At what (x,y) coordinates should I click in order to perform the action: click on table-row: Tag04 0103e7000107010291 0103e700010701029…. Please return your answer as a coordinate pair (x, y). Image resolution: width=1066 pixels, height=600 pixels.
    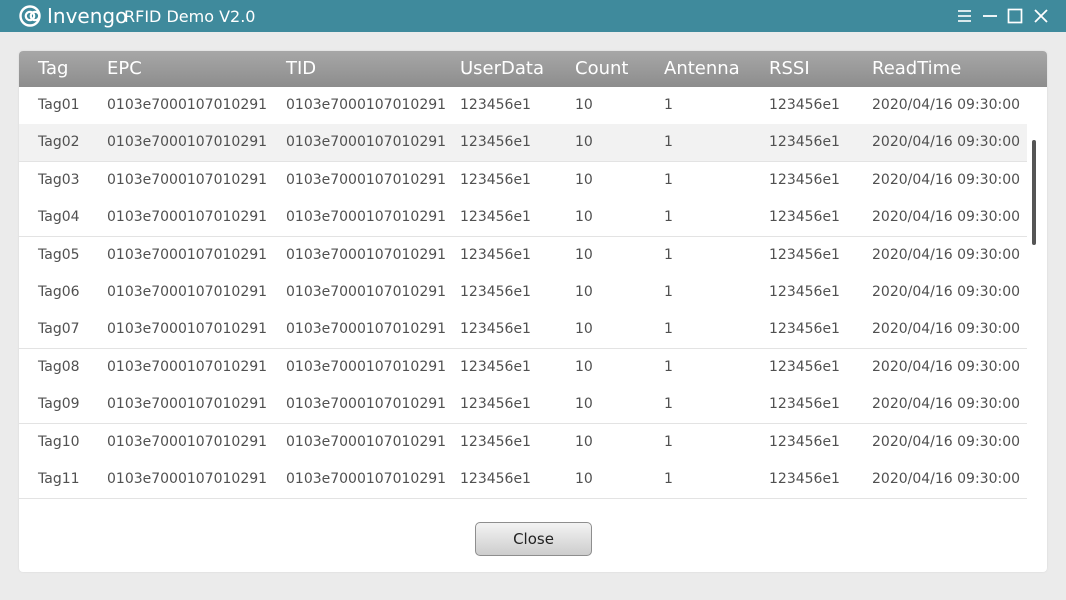
    Looking at the image, I should click on (523, 218).